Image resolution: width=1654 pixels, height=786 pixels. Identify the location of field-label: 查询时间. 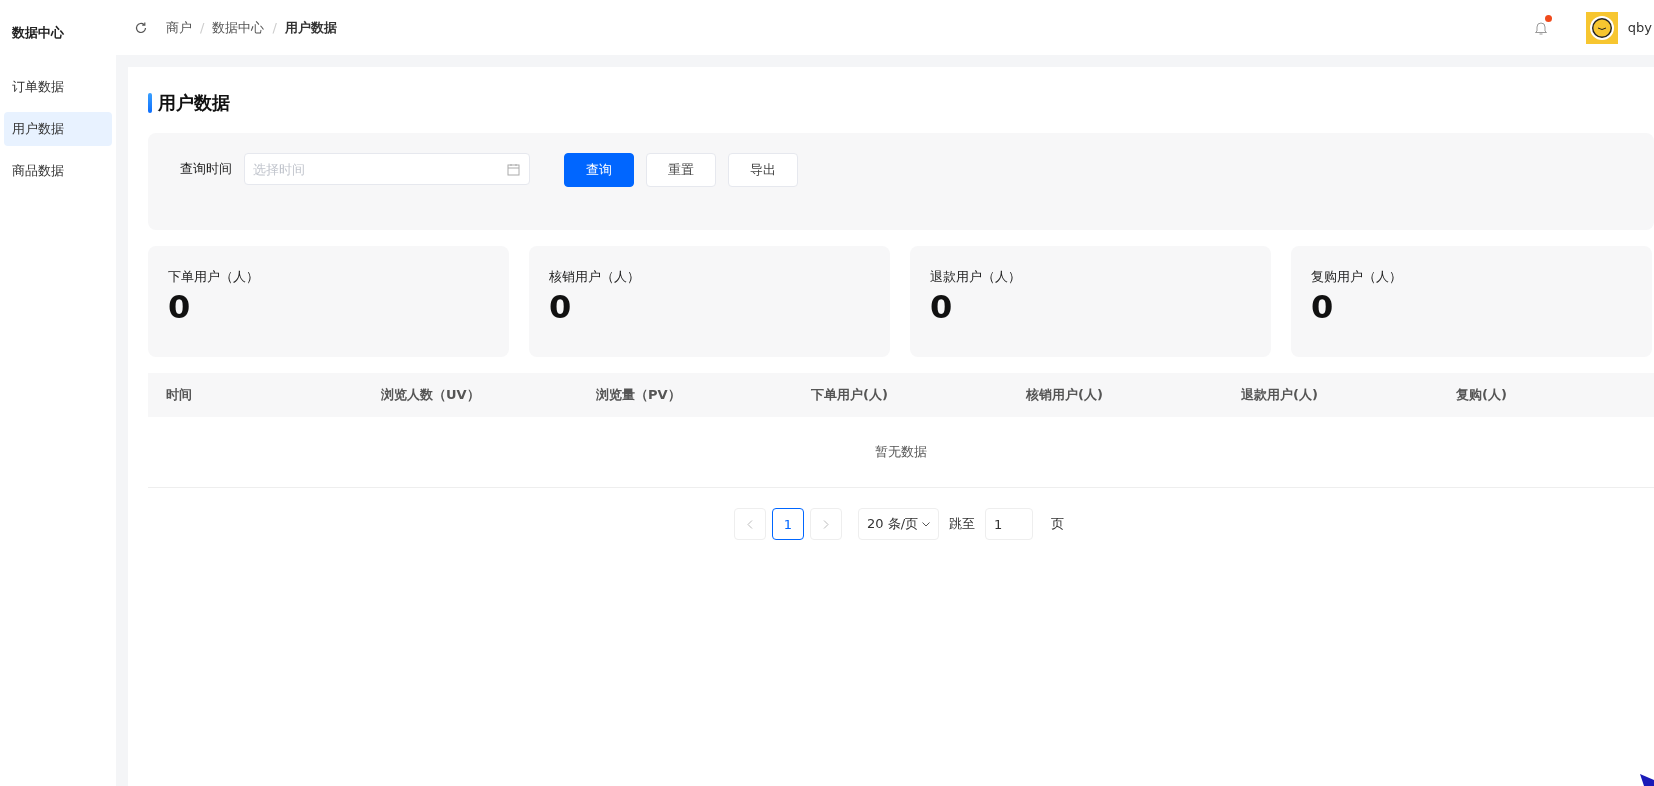
(206, 169).